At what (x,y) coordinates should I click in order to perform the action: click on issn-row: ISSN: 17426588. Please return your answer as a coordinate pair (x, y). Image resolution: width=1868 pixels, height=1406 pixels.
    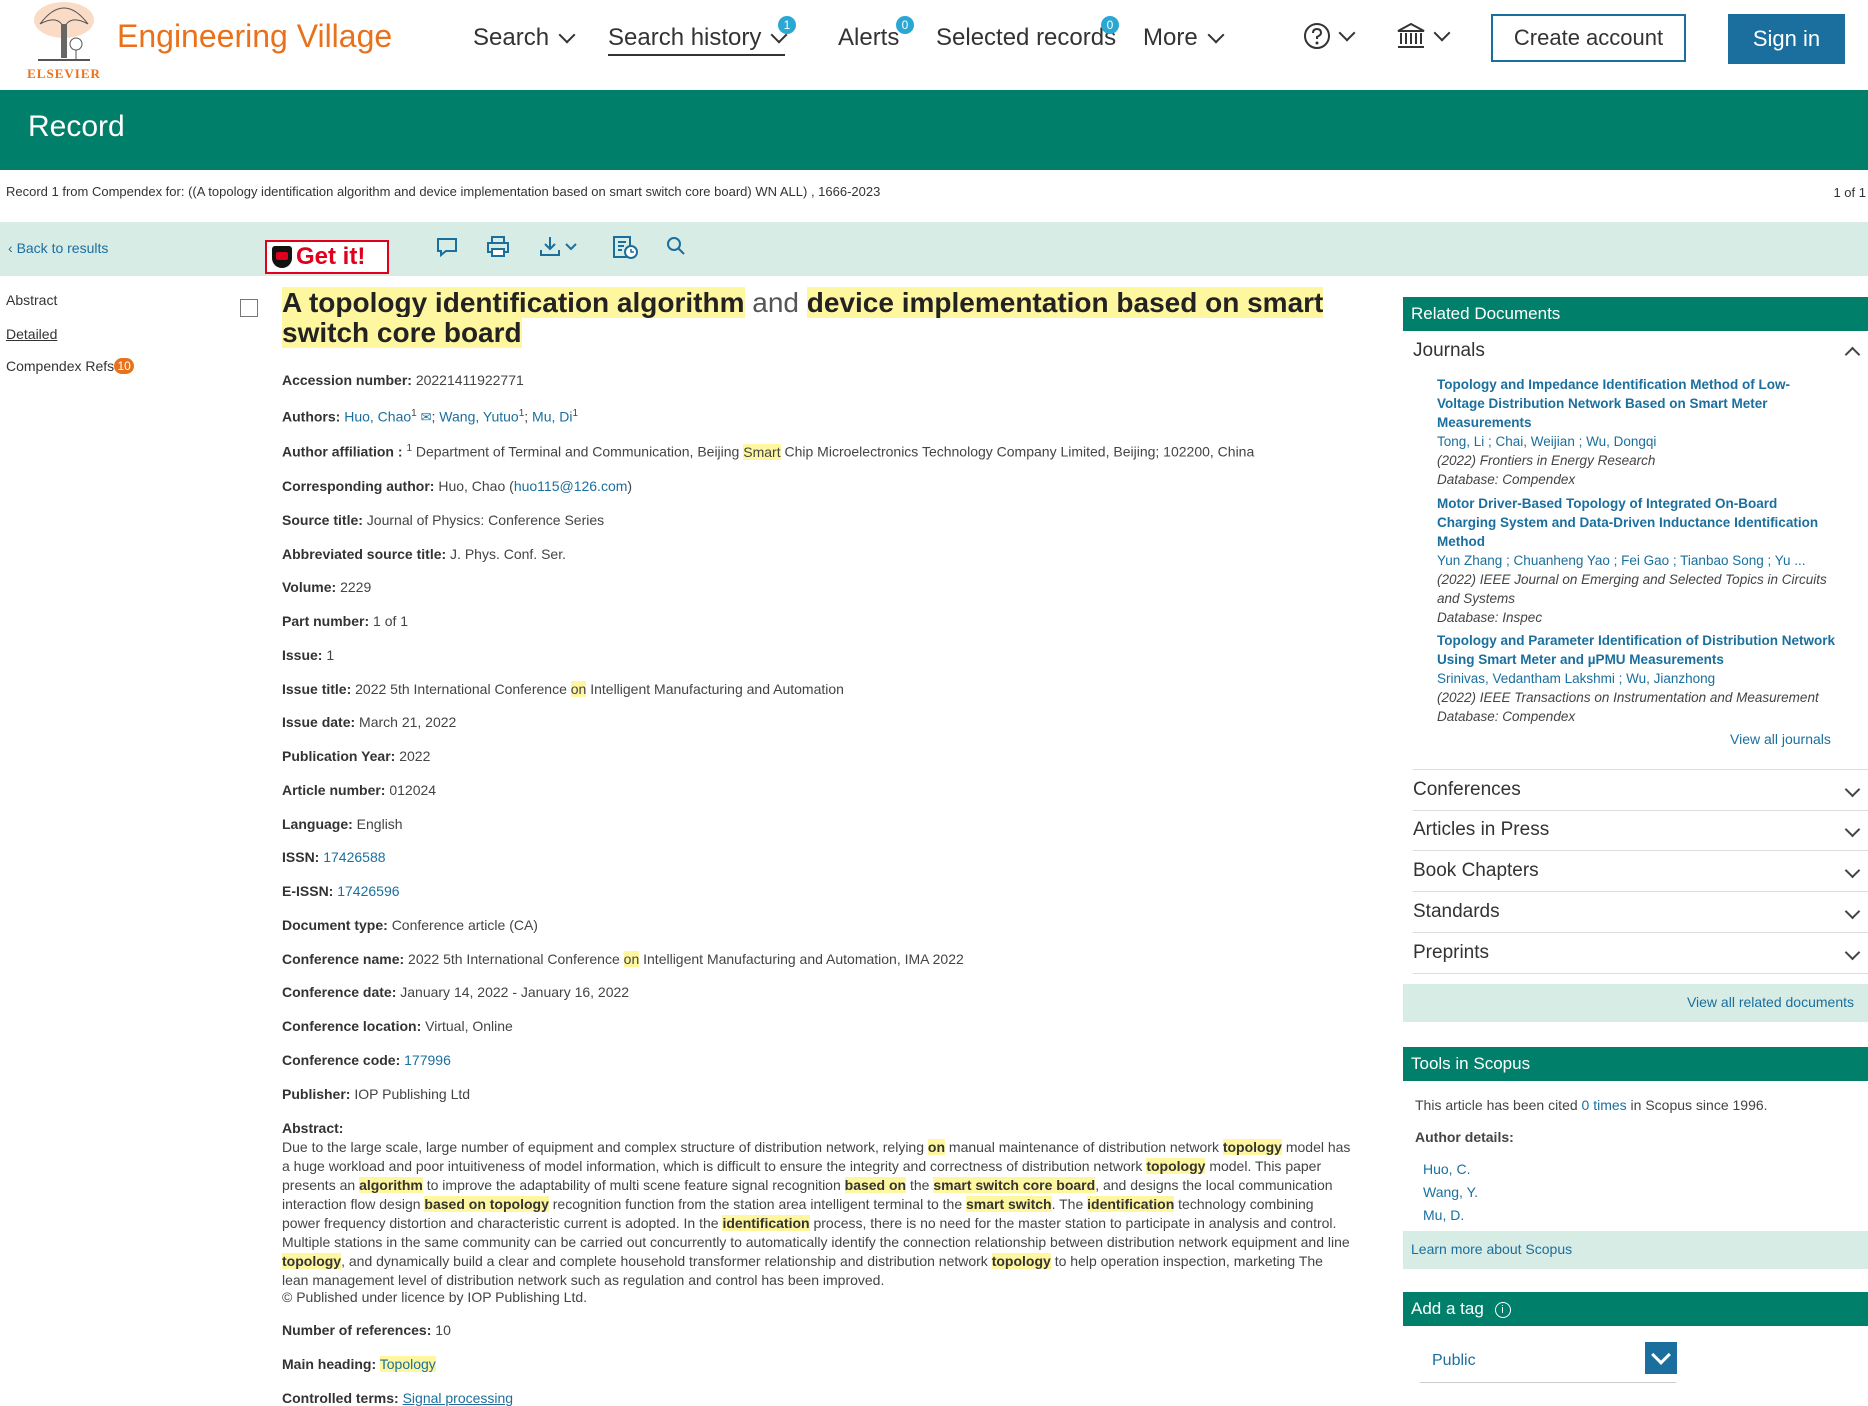
    Looking at the image, I should click on (334, 857).